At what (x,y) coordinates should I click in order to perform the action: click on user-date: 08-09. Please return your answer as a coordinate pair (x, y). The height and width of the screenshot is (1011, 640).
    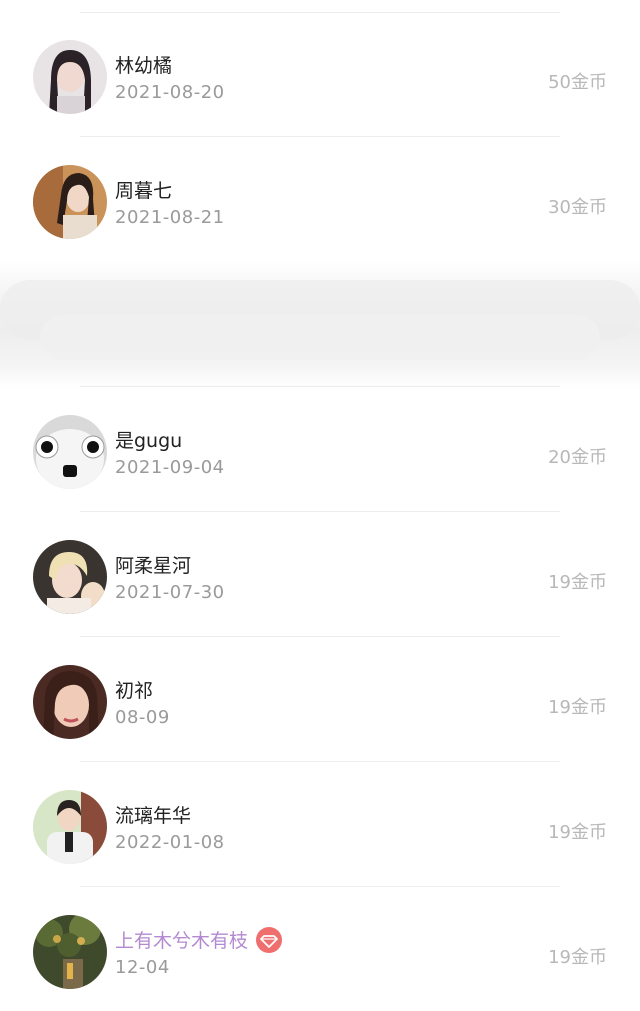
    Looking at the image, I should click on (142, 717).